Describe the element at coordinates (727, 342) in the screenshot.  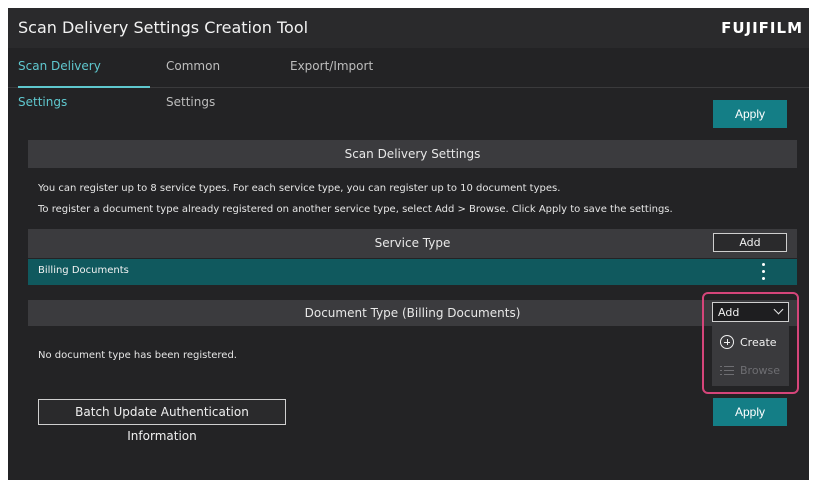
I see `plus-circle-icon` at that location.